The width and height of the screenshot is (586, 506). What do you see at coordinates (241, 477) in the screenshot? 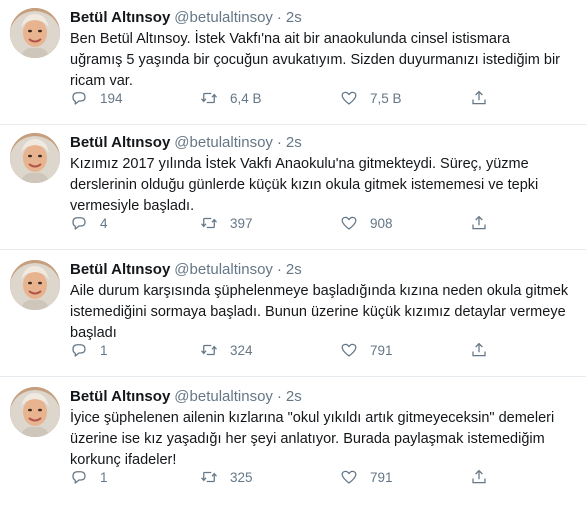
I see `retweet-count: 325` at bounding box center [241, 477].